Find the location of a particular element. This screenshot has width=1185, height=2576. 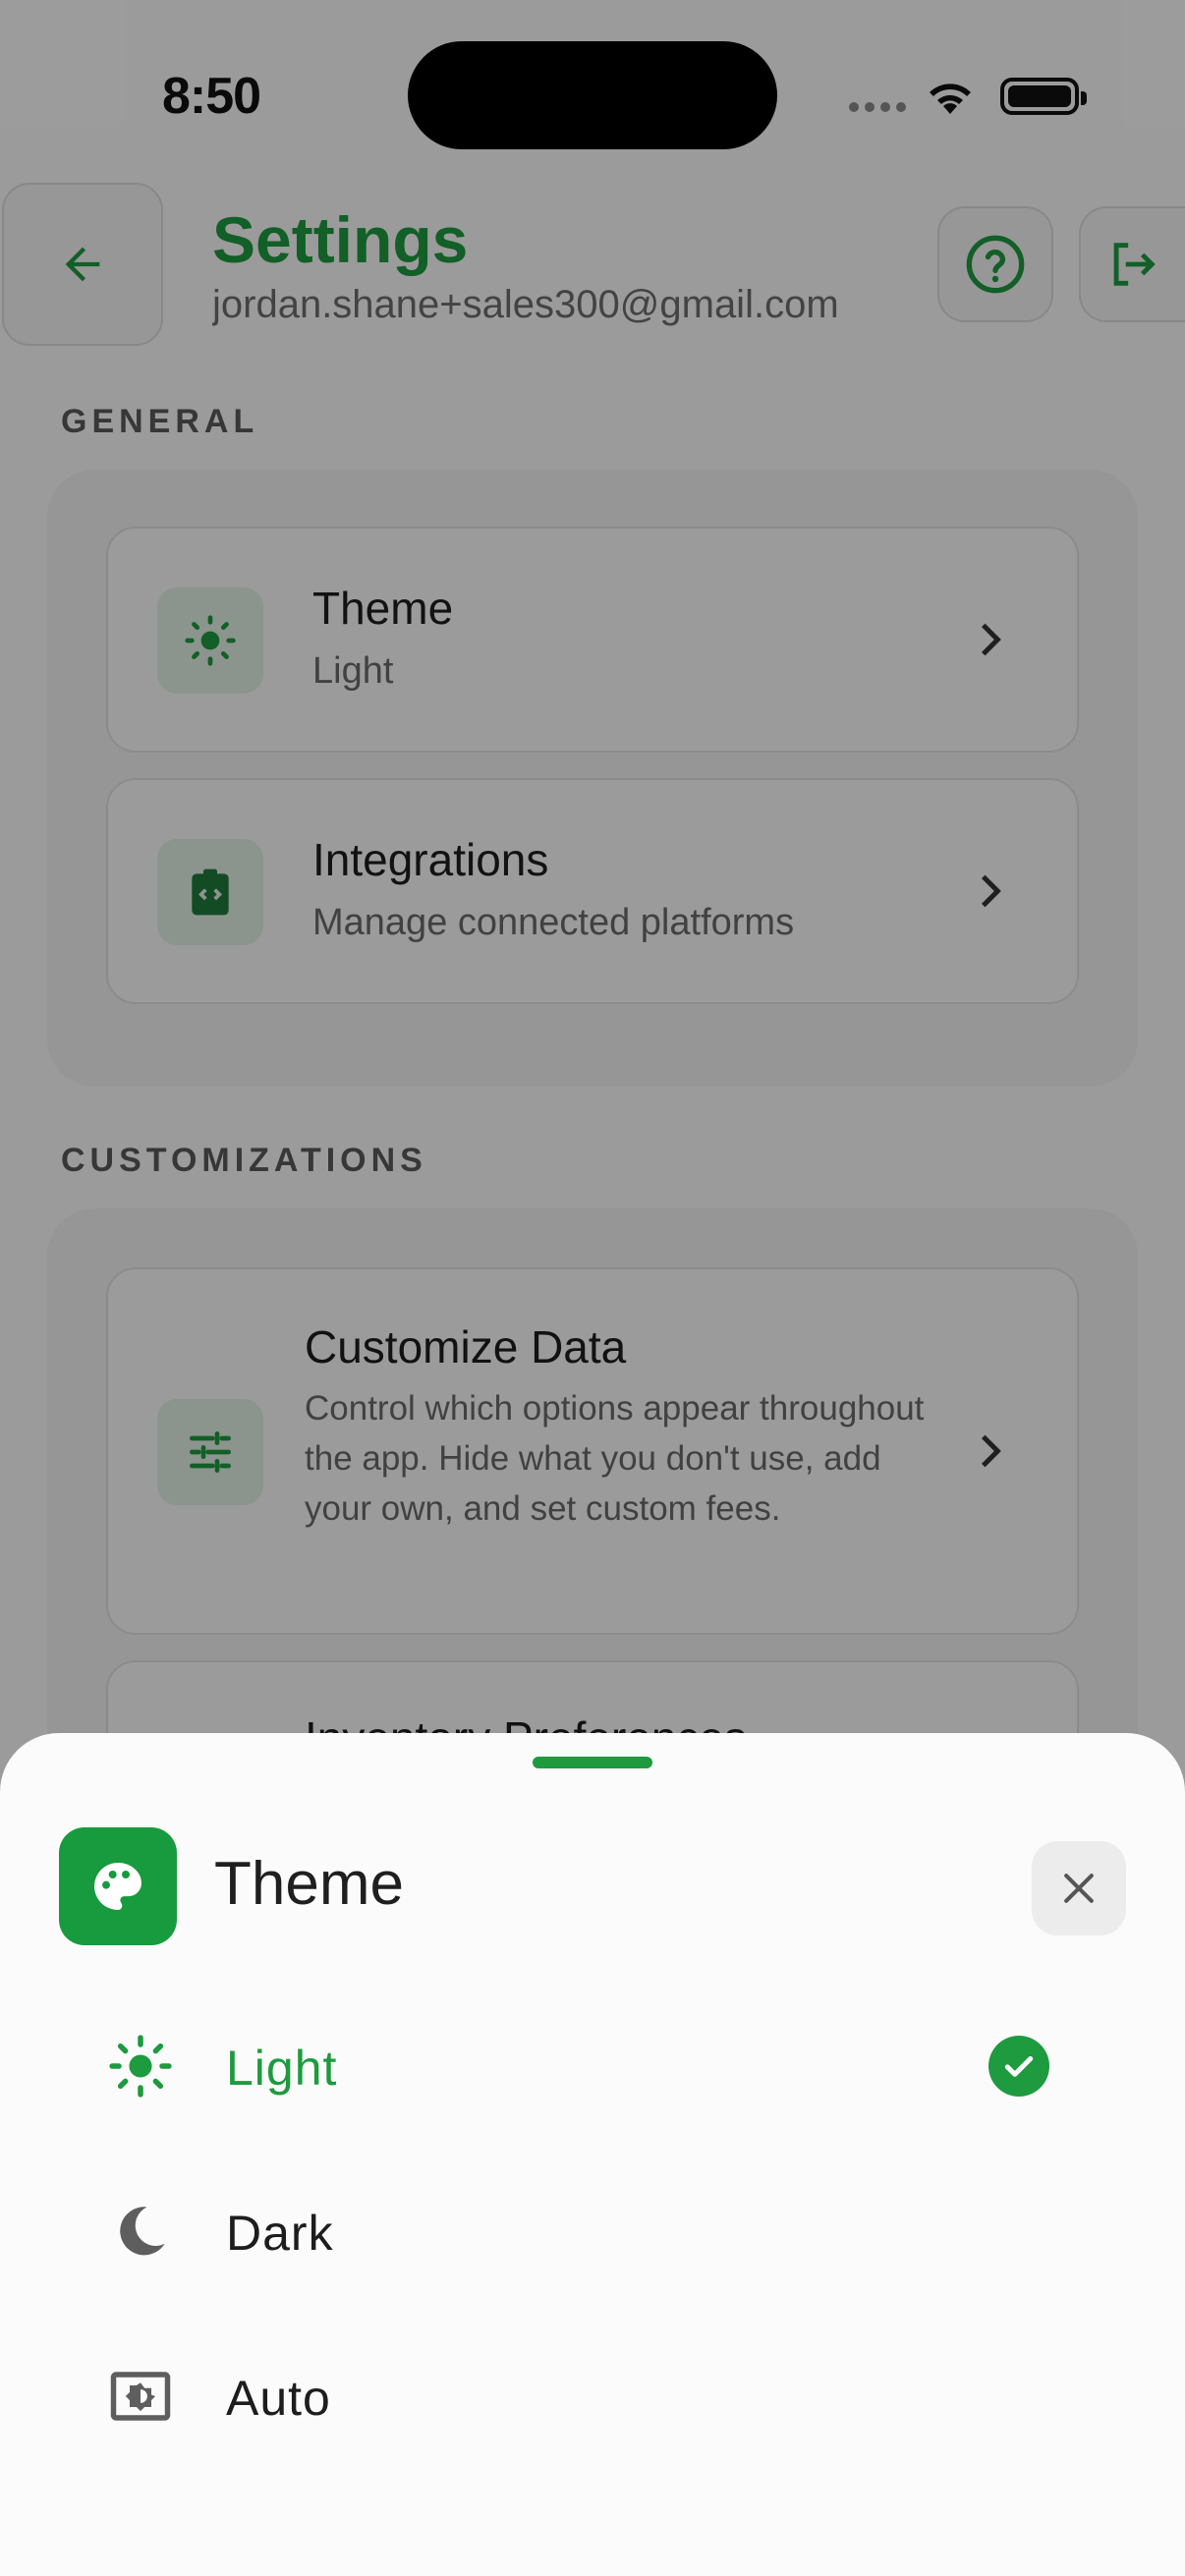

sheet-drag-handle is located at coordinates (592, 1762).